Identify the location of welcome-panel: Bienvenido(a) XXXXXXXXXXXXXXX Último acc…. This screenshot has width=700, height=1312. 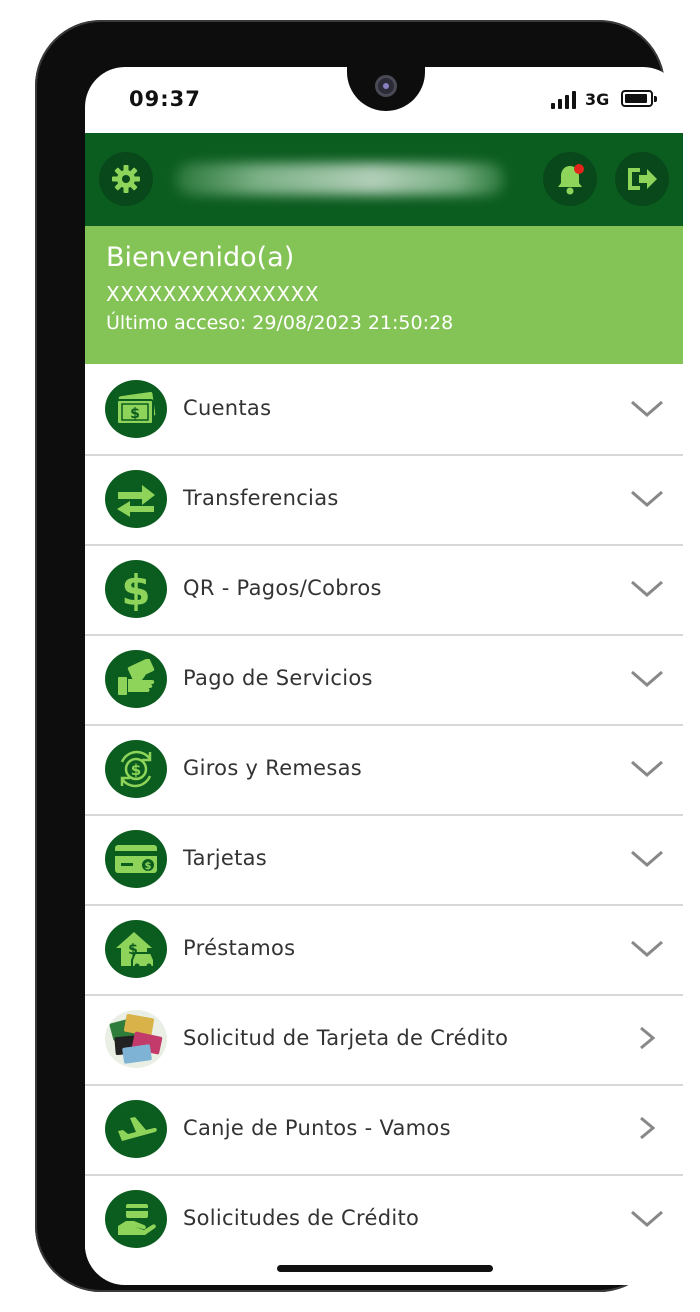
(384, 295).